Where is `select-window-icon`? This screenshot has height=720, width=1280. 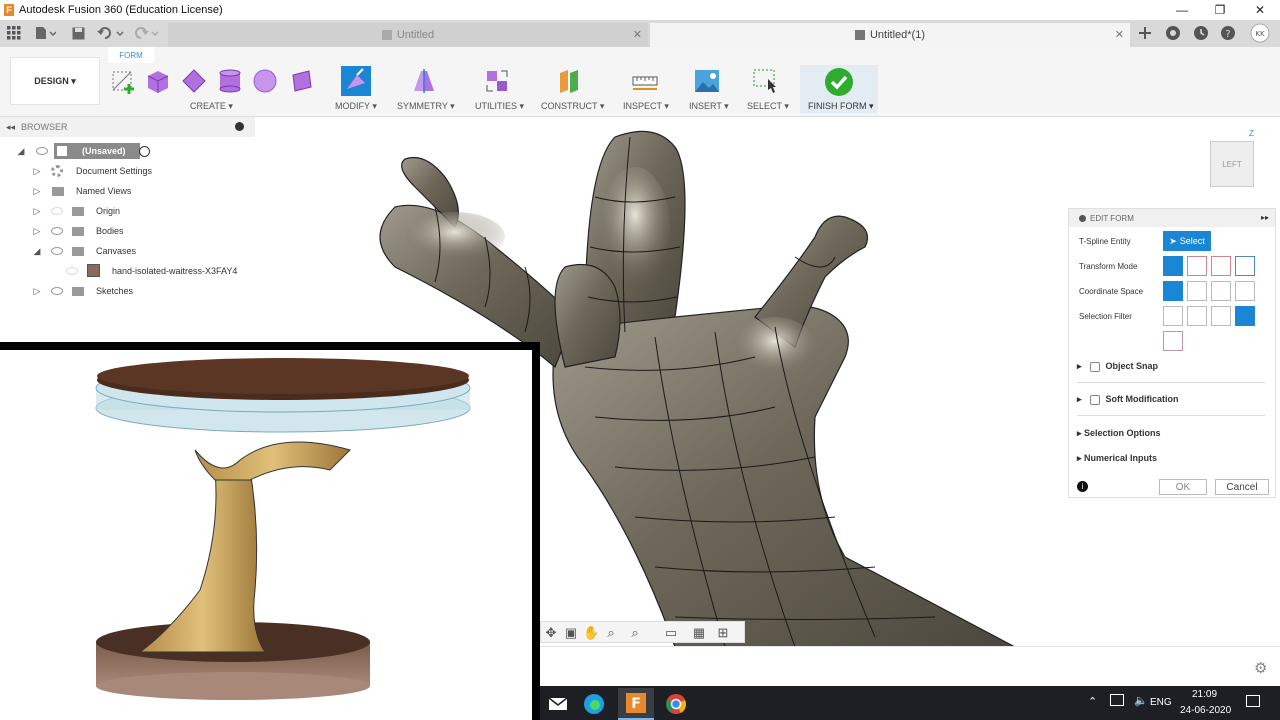
select-window-icon is located at coordinates (766, 81).